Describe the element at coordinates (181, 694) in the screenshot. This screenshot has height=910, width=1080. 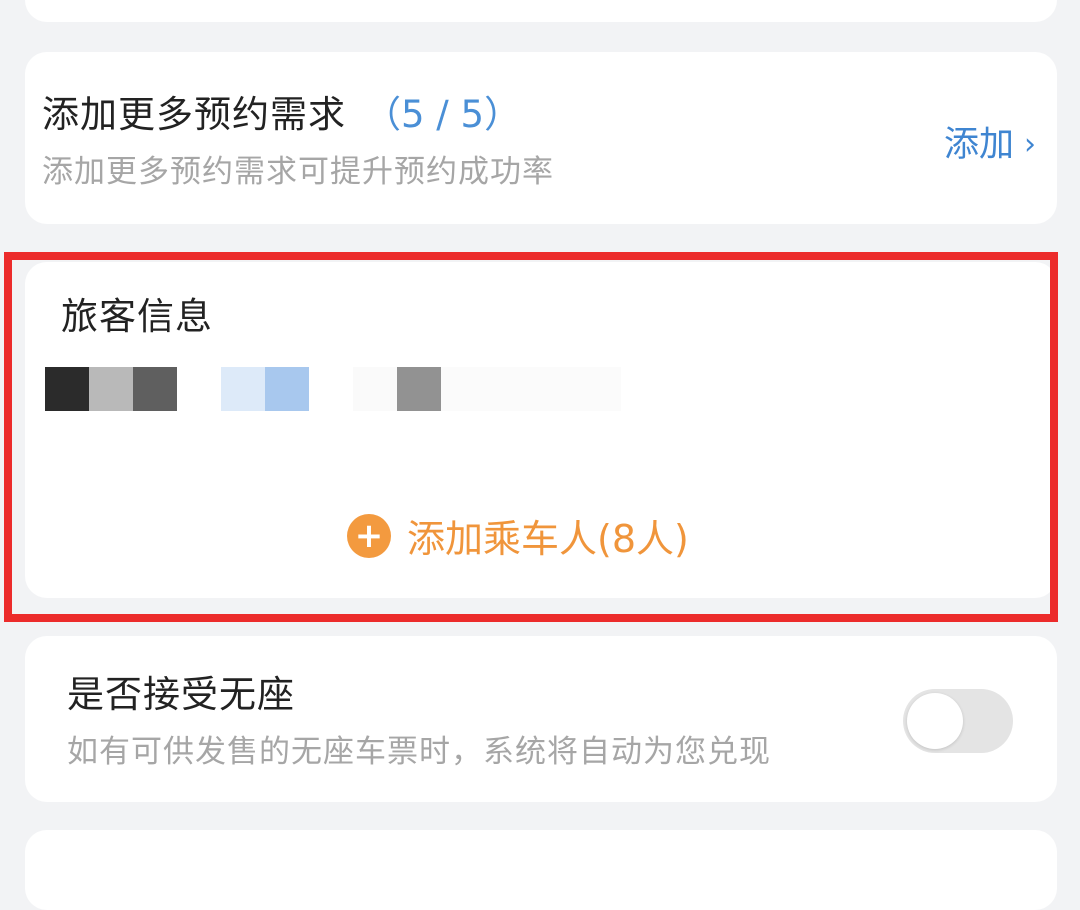
I see `no-seat-title: 是否接受无座` at that location.